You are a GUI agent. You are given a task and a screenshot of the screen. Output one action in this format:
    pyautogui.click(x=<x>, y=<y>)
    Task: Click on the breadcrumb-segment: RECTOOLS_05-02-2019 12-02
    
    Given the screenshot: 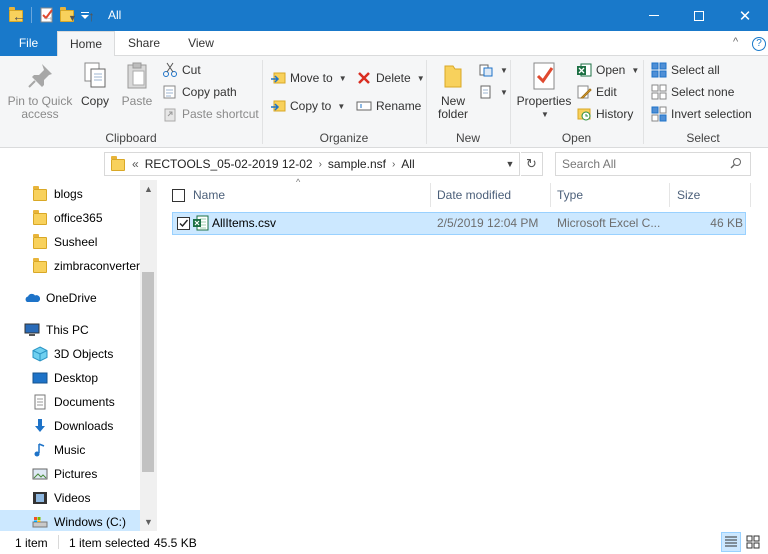 What is the action you would take?
    pyautogui.click(x=229, y=164)
    